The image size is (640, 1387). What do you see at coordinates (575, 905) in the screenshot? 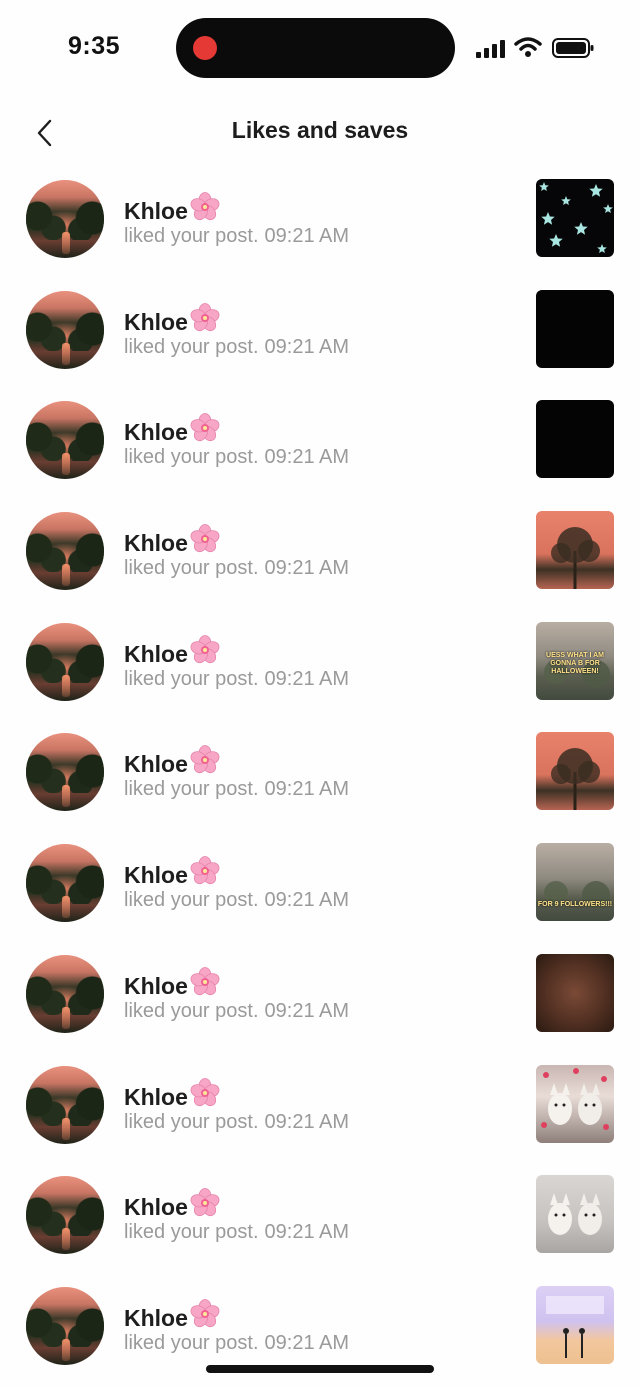
I see `post-thumbnail-caption: FOR 9 FOLLOWERS!!!` at bounding box center [575, 905].